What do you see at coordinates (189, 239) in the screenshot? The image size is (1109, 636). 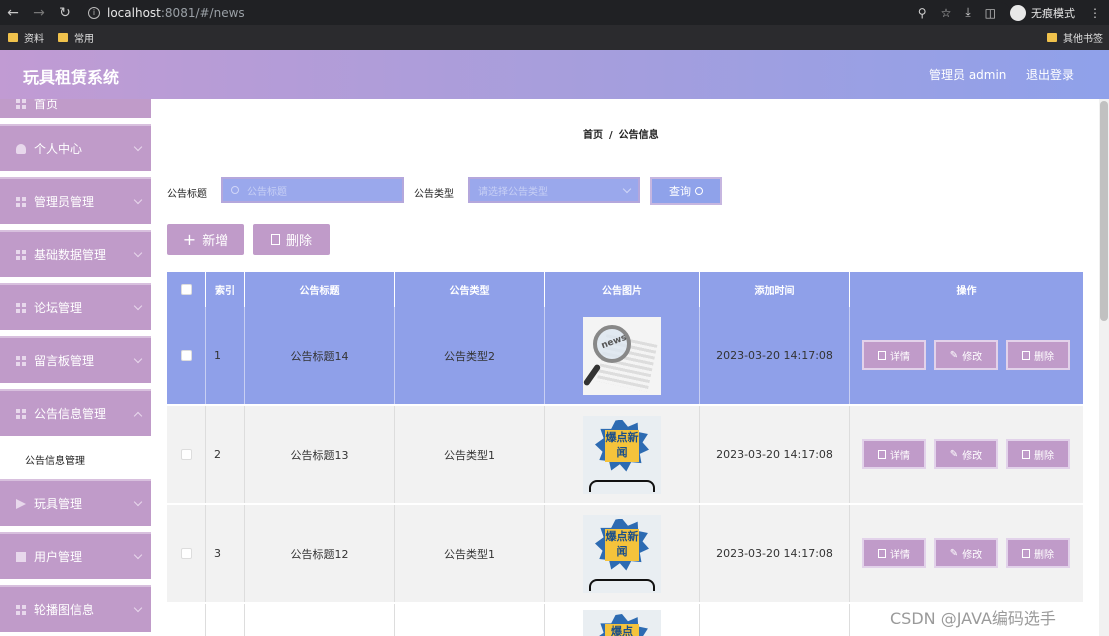 I see `plus-icon: +` at bounding box center [189, 239].